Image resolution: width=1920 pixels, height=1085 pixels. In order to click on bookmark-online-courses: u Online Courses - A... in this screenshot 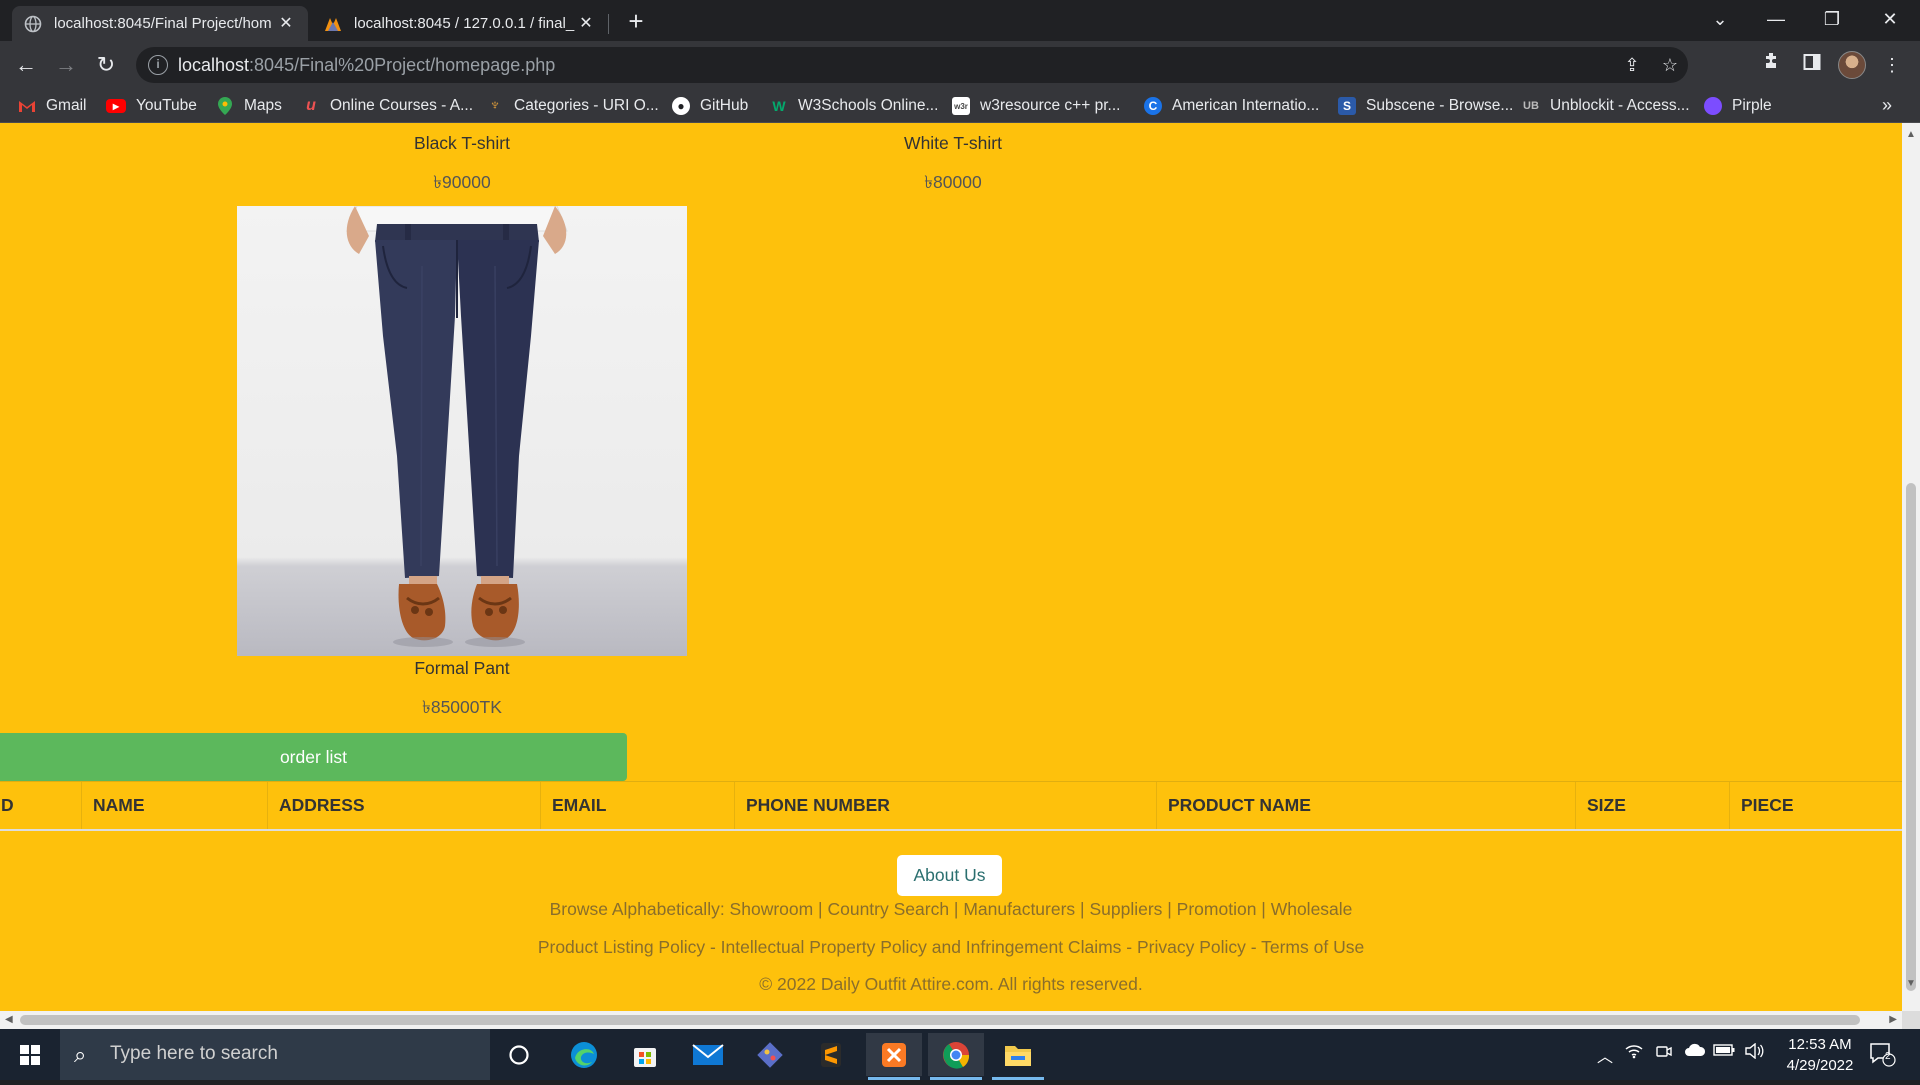, I will do `click(387, 106)`.